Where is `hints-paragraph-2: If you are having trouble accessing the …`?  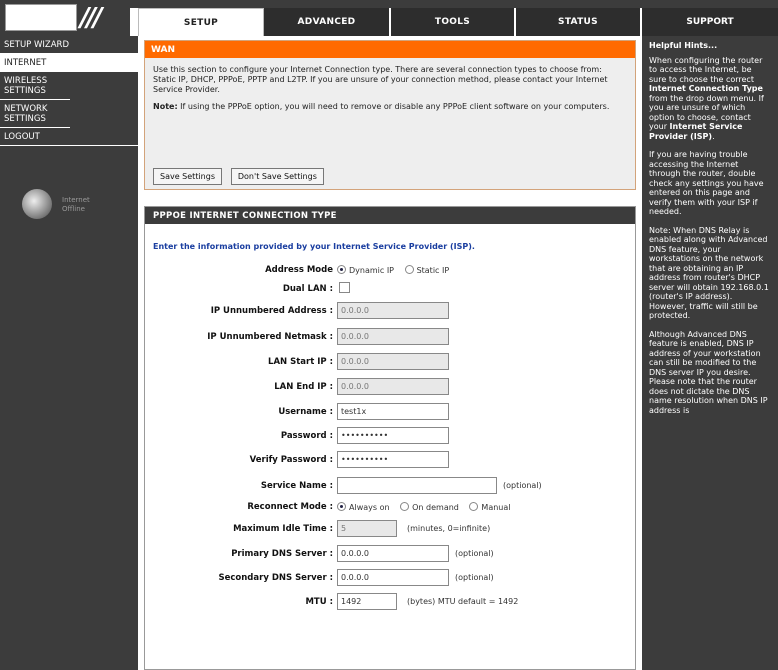
hints-paragraph-2: If you are having trouble accessing the … is located at coordinates (706, 183).